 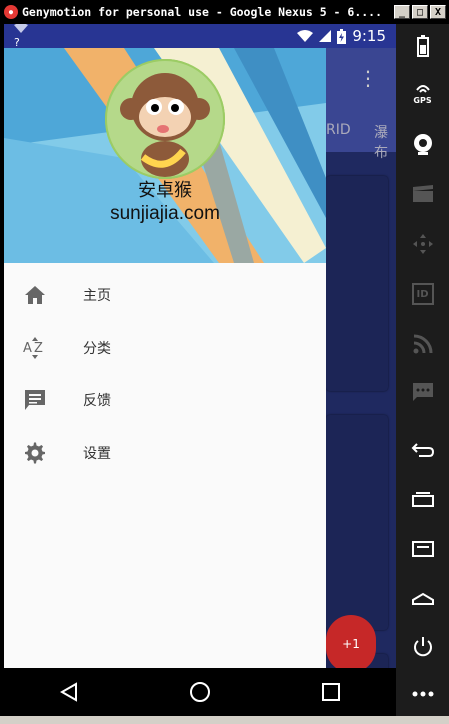 I want to click on windows-taskbar, so click(x=224, y=720).